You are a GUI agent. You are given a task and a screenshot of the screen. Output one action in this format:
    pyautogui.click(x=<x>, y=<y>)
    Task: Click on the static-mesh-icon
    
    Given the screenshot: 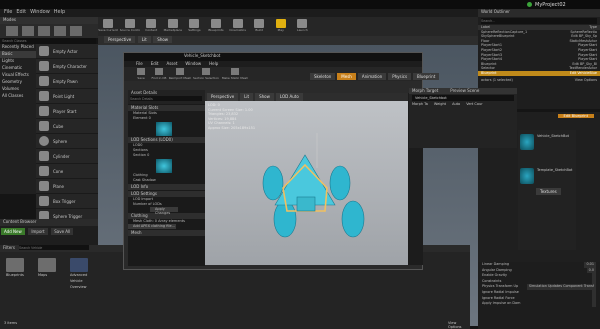 What is the action you would take?
    pyautogui.click(x=235, y=71)
    